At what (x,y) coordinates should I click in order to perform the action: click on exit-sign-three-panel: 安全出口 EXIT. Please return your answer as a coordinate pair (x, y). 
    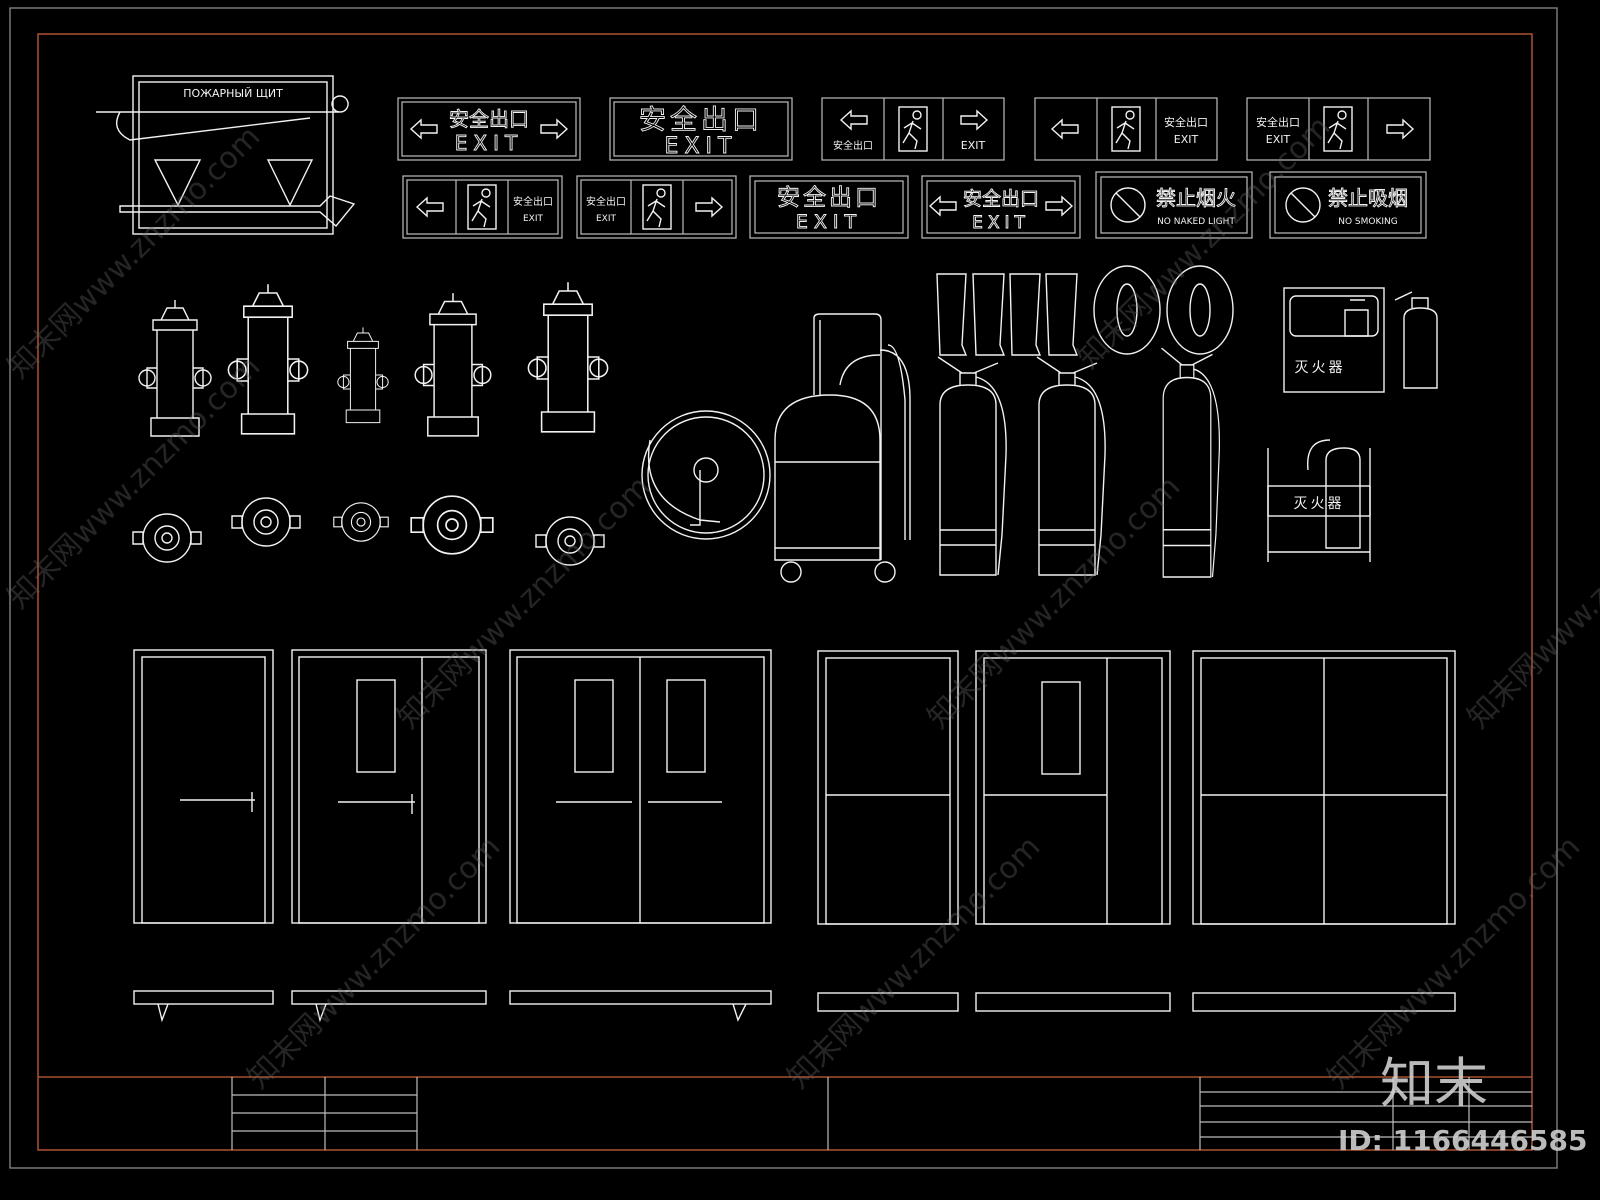
    Looking at the image, I should click on (913, 129).